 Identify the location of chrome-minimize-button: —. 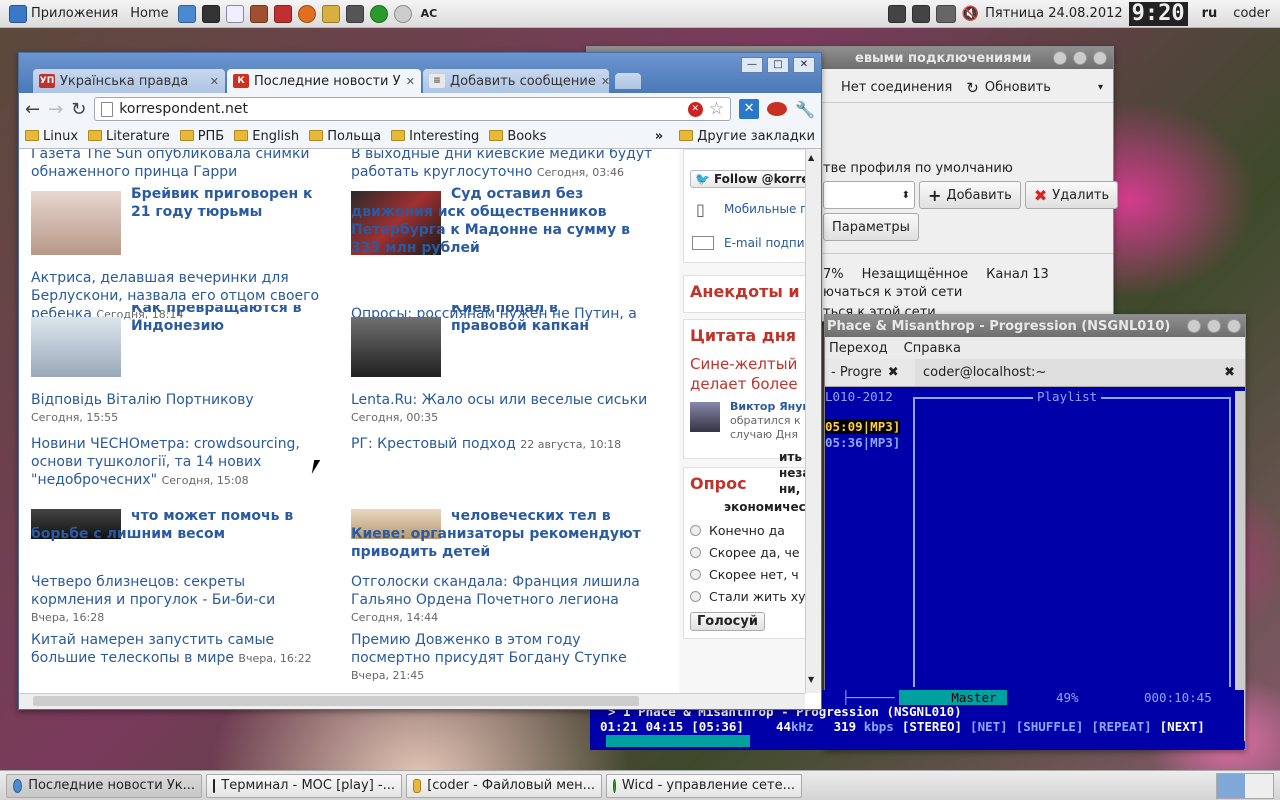
(752, 65).